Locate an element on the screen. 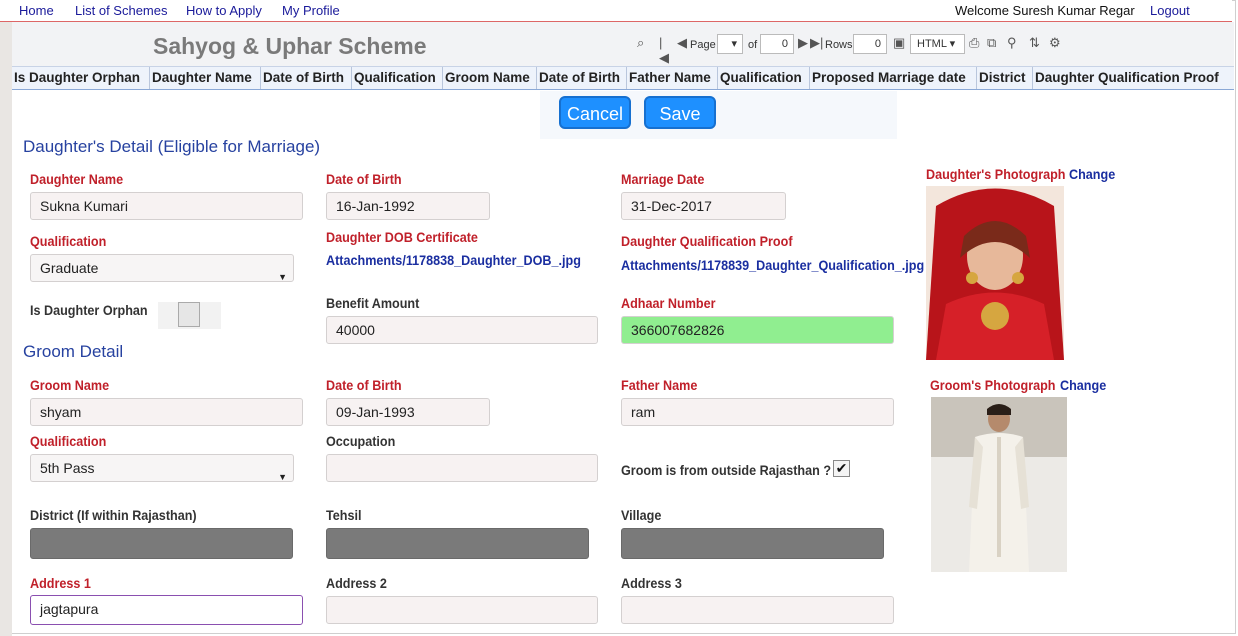 The image size is (1238, 636). daughter-name-label: Daughter Name is located at coordinates (77, 179).